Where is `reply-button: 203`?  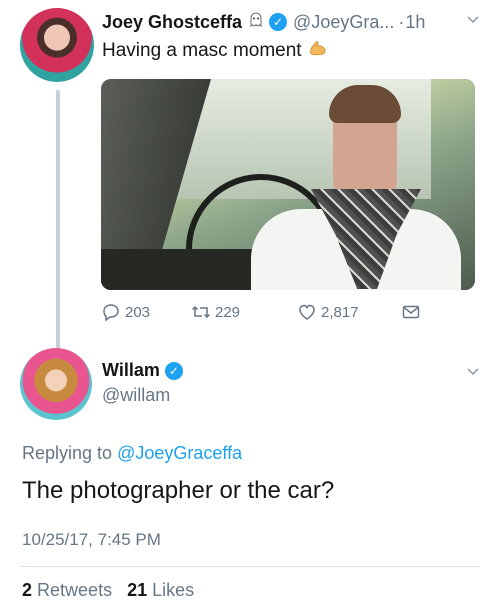
reply-button: 203 is located at coordinates (125, 312).